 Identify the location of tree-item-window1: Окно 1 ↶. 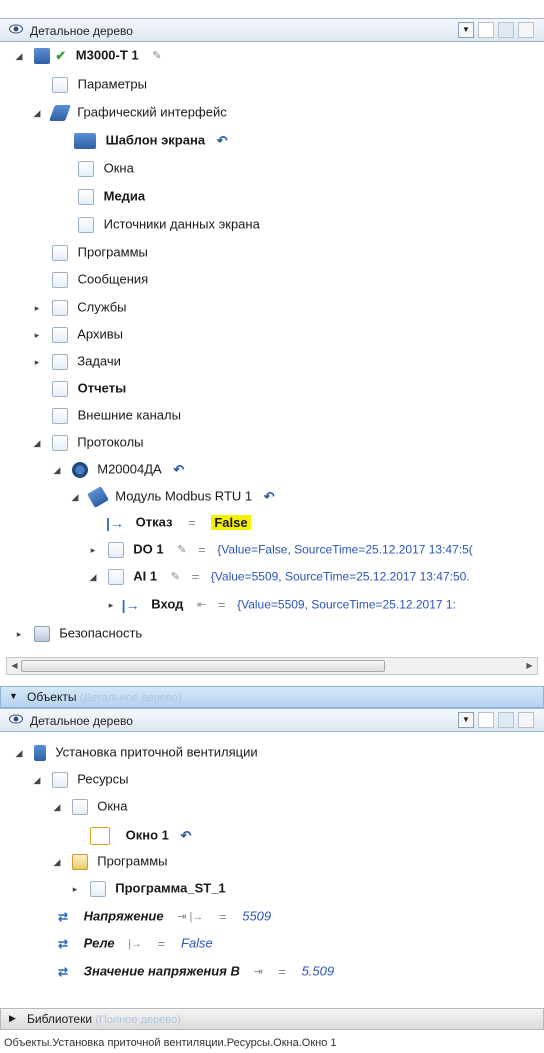
(140, 835).